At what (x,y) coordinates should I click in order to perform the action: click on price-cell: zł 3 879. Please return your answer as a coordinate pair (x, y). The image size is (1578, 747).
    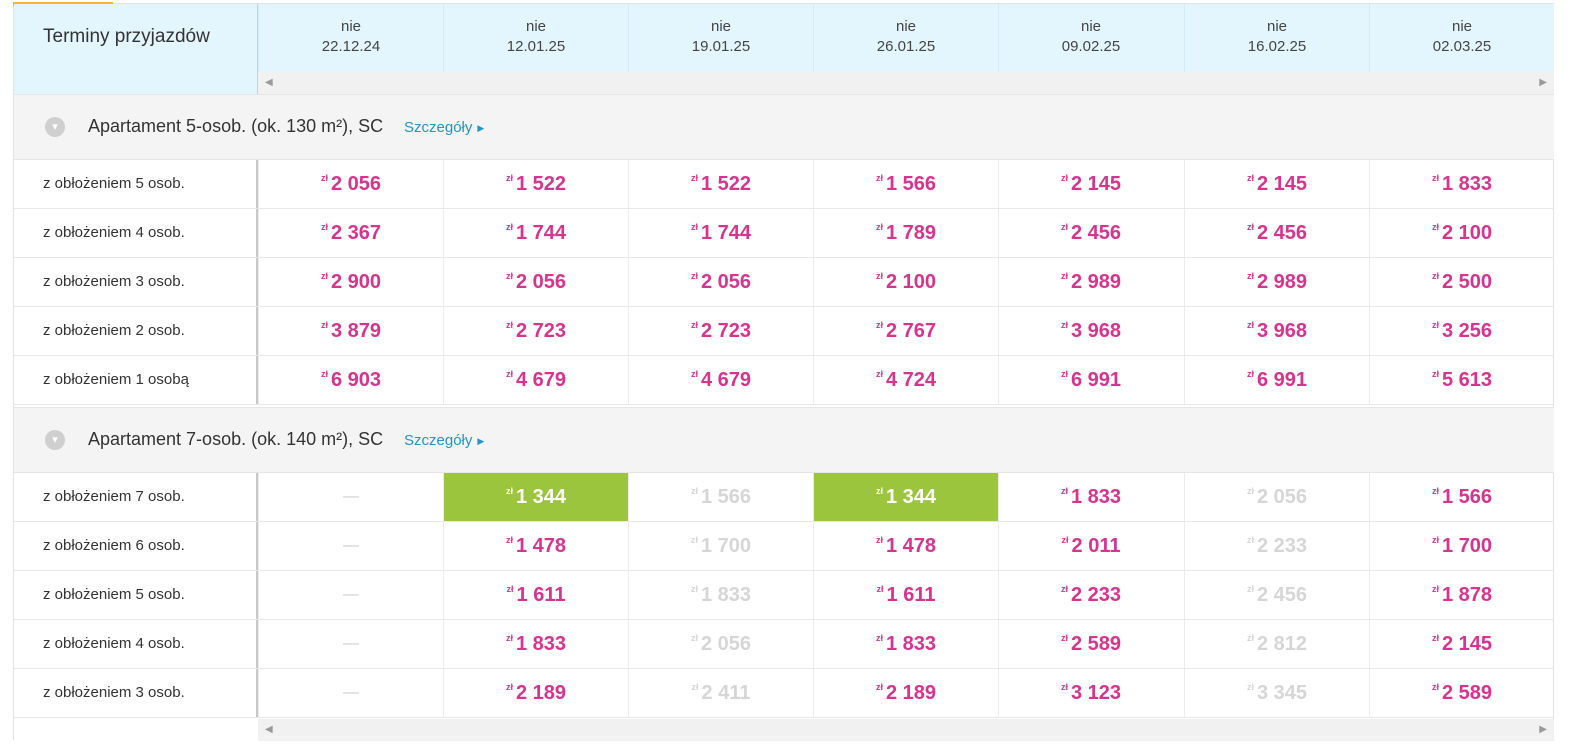
    Looking at the image, I should click on (350, 331).